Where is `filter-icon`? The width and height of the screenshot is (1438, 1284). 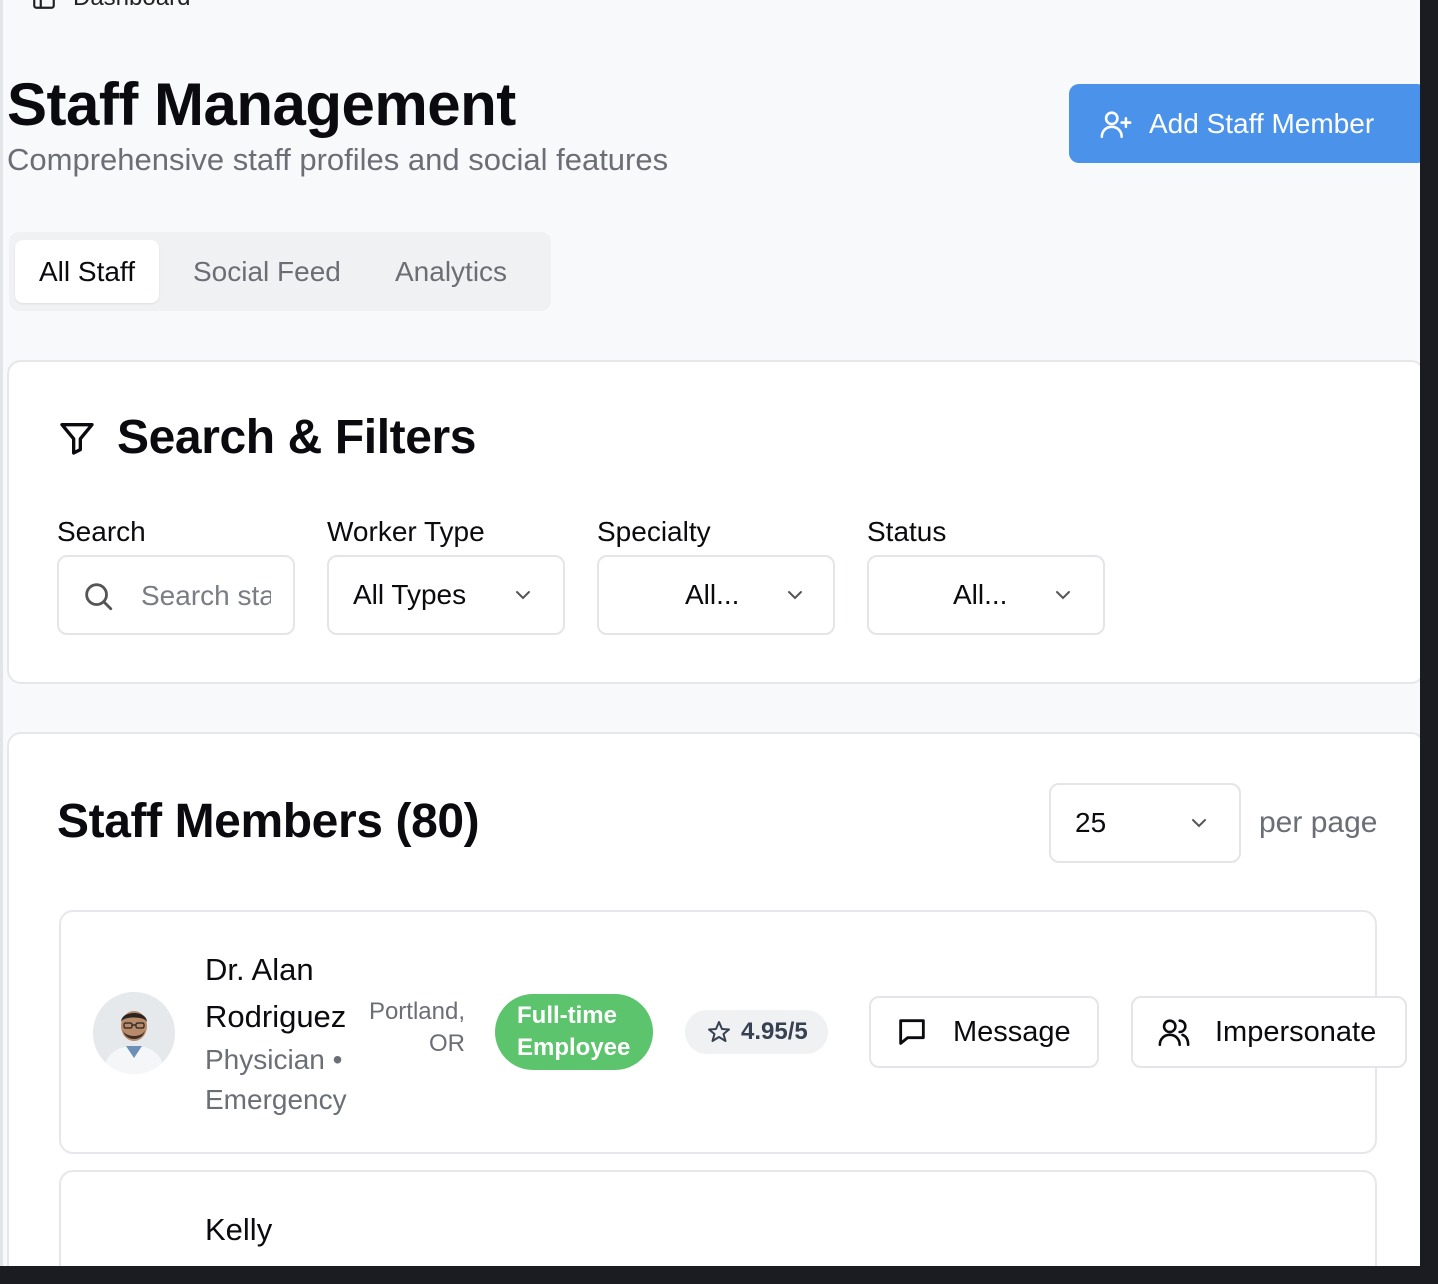 filter-icon is located at coordinates (77, 438).